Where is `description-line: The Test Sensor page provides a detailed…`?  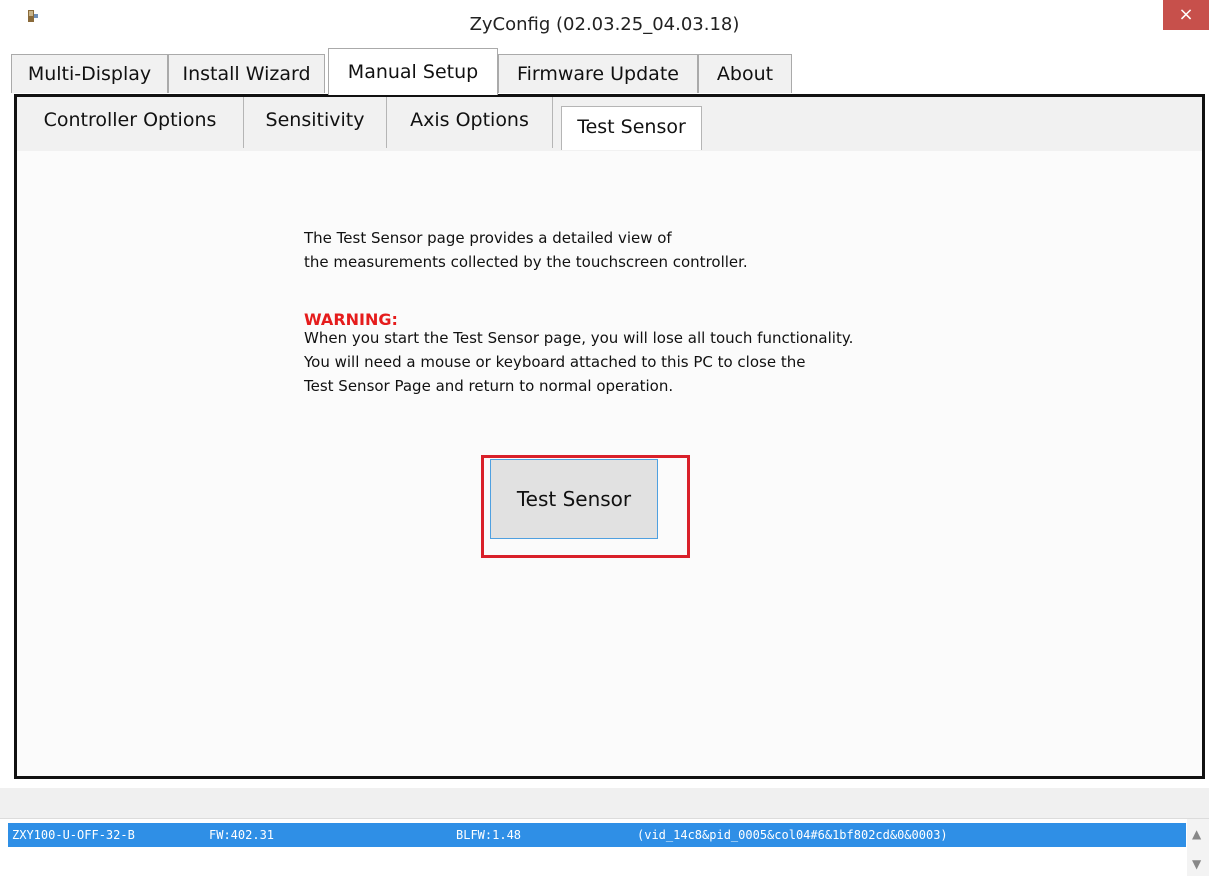 description-line: The Test Sensor page provides a detailed… is located at coordinates (488, 238).